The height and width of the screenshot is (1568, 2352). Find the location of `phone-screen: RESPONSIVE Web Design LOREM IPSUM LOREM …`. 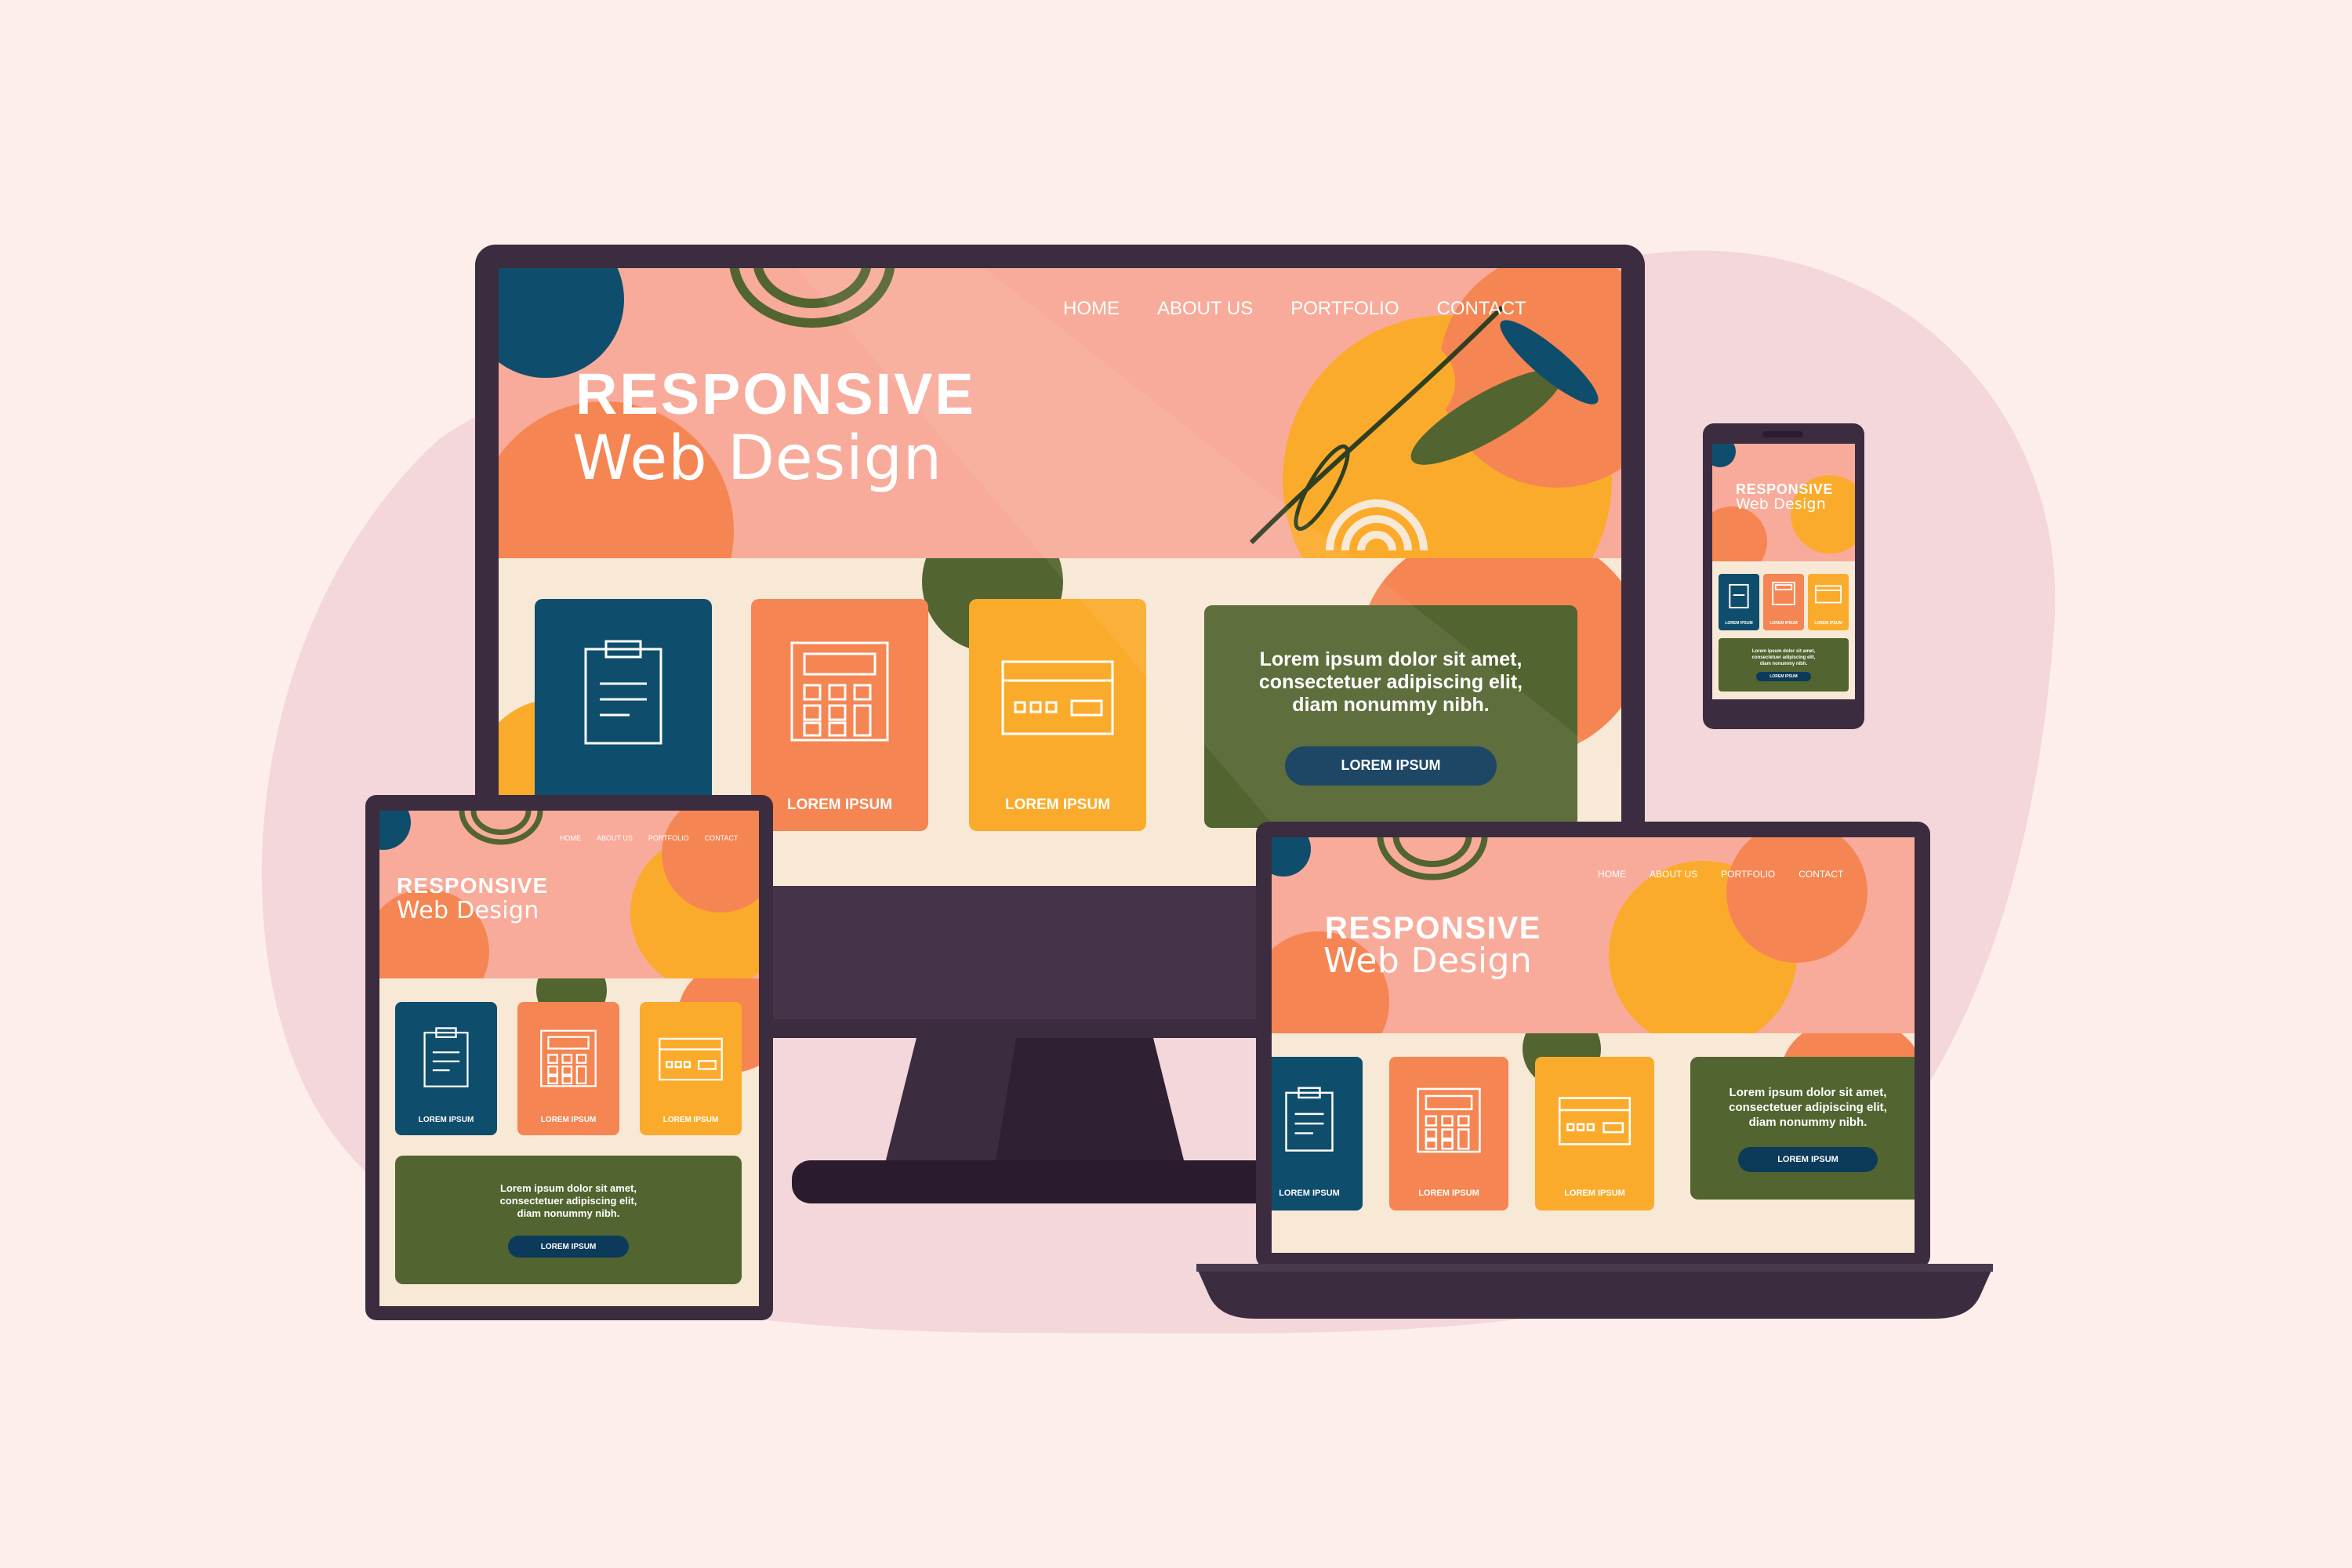

phone-screen: RESPONSIVE Web Design LOREM IPSUM LOREM … is located at coordinates (1783, 571).